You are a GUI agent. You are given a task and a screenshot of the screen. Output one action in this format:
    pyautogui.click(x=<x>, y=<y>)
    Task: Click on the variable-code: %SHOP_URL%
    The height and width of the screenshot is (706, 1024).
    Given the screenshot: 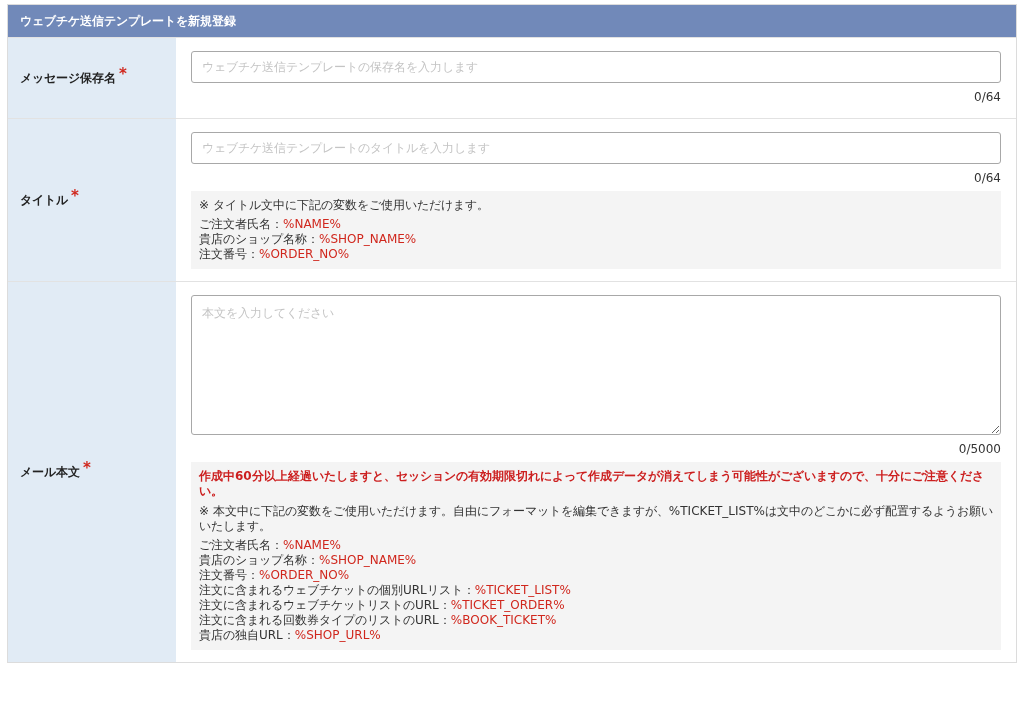 What is the action you would take?
    pyautogui.click(x=337, y=635)
    